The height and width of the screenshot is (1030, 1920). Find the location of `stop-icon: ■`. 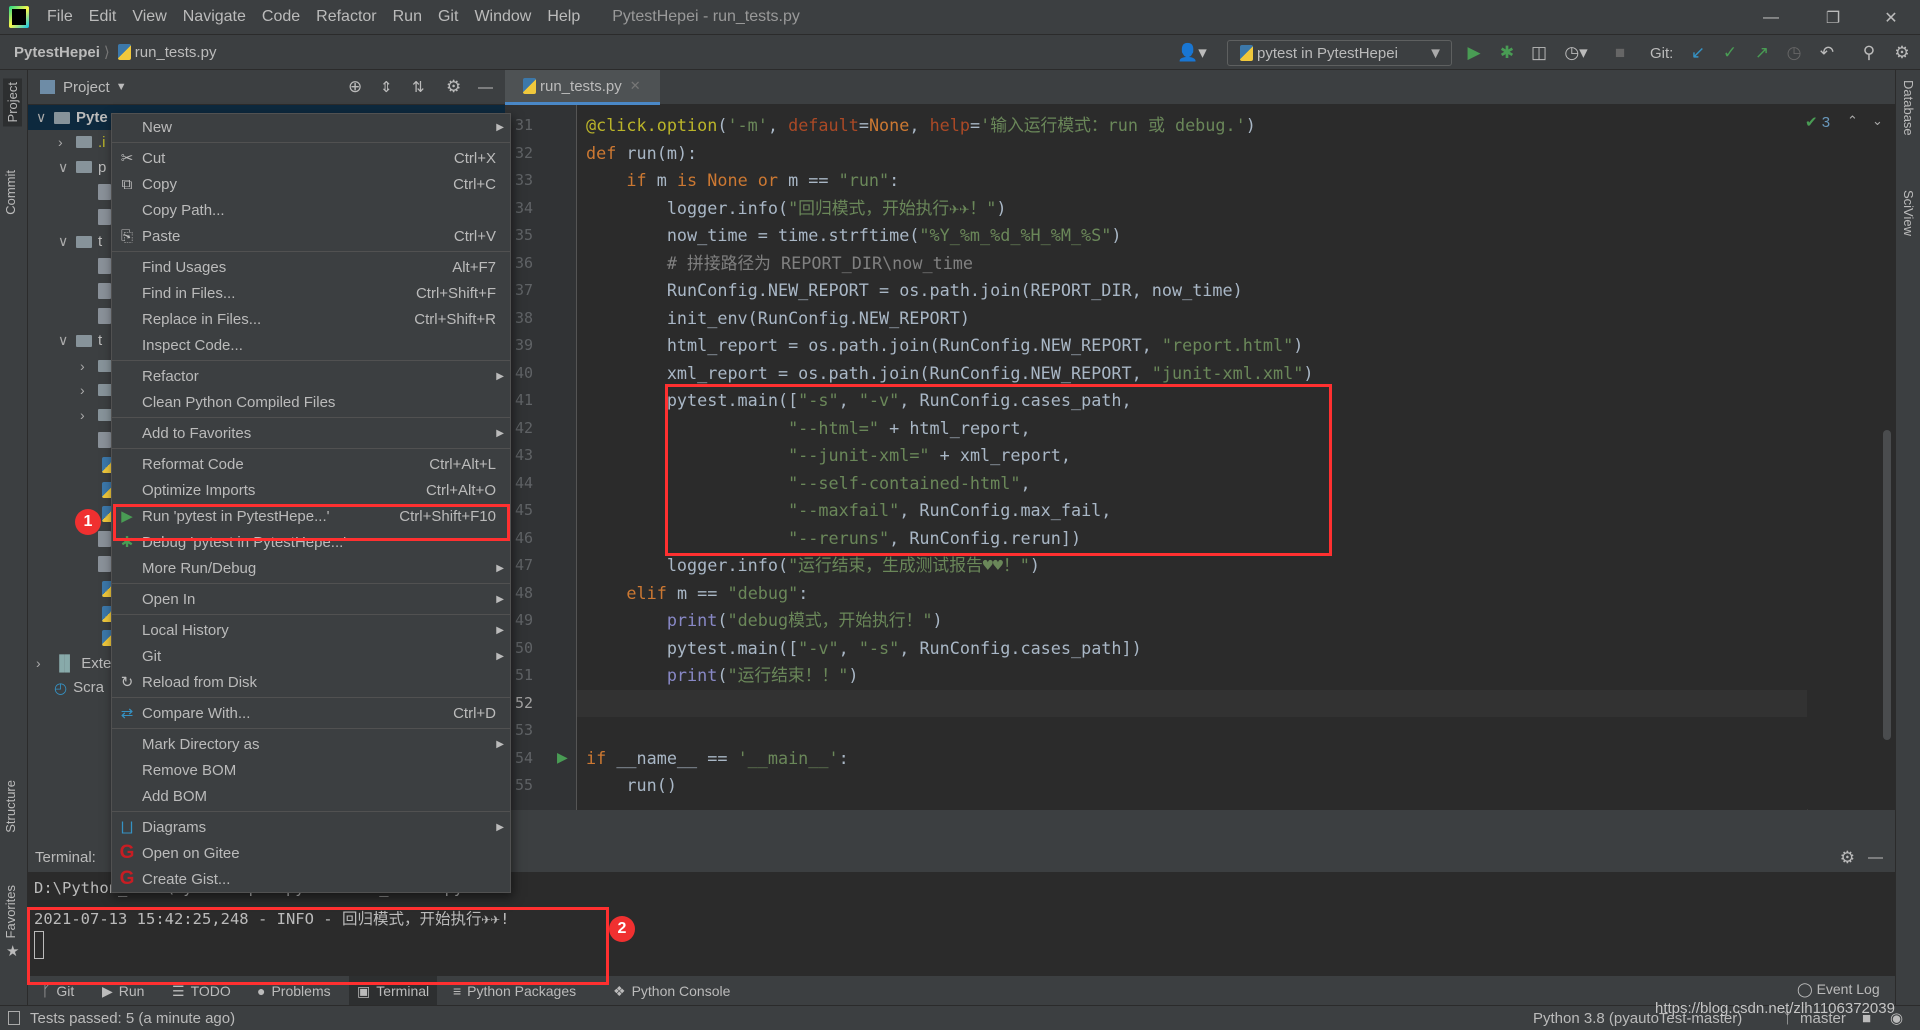

stop-icon: ■ is located at coordinates (1620, 53).